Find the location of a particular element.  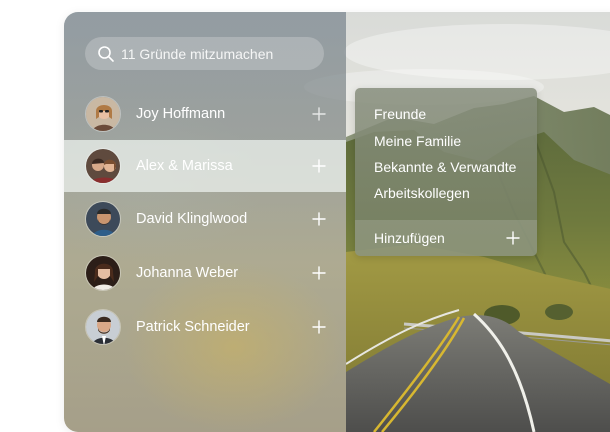

menu-item-meine-familie: Meine Familie is located at coordinates (417, 141).